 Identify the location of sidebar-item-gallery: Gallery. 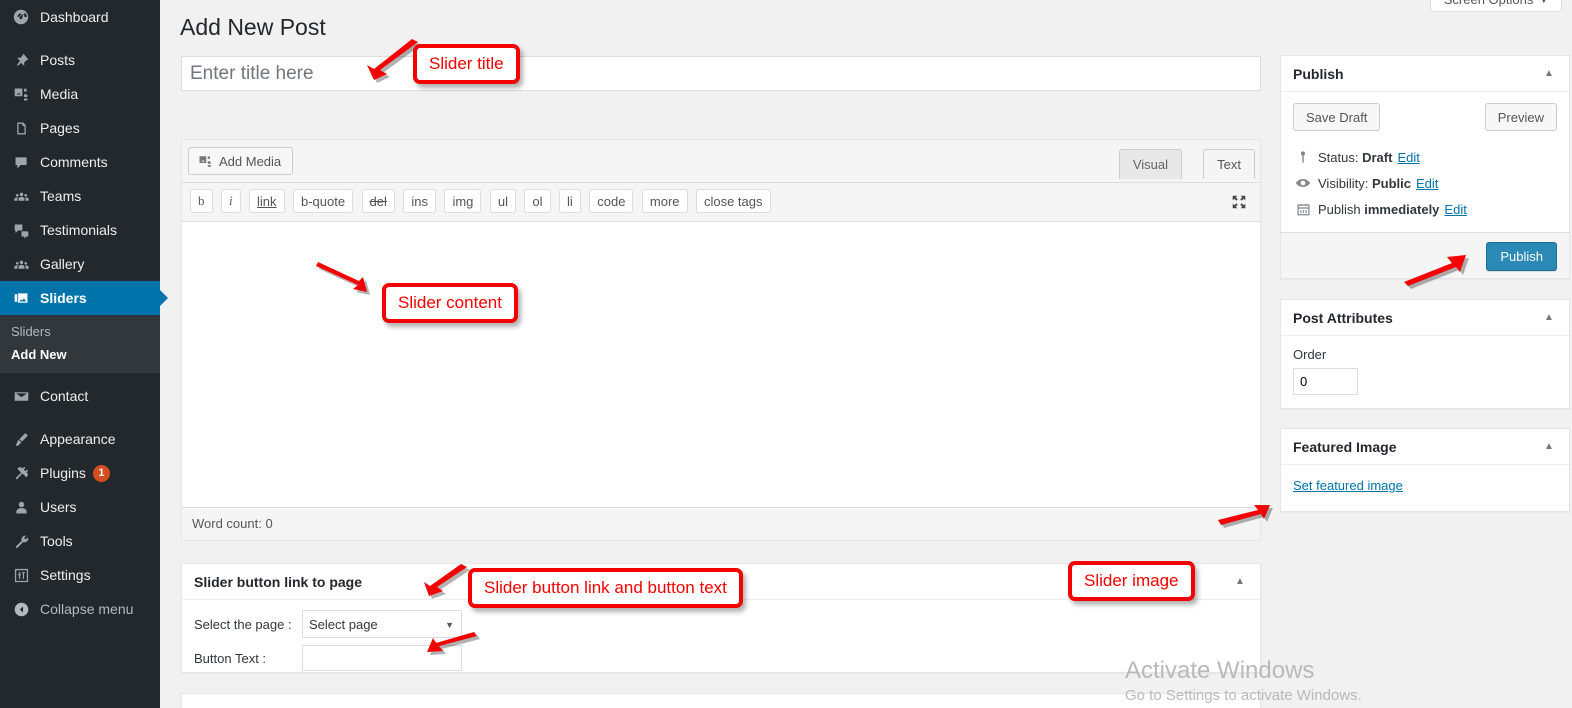
(80, 264).